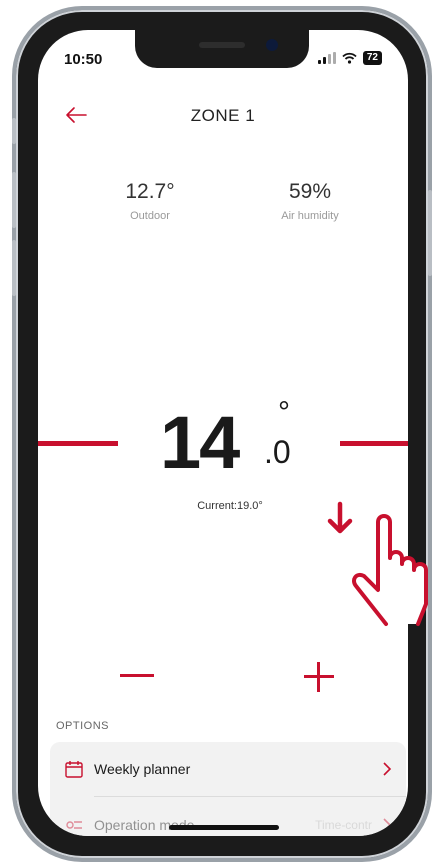  Describe the element at coordinates (14, 268) in the screenshot. I see `volume-down-button` at that location.